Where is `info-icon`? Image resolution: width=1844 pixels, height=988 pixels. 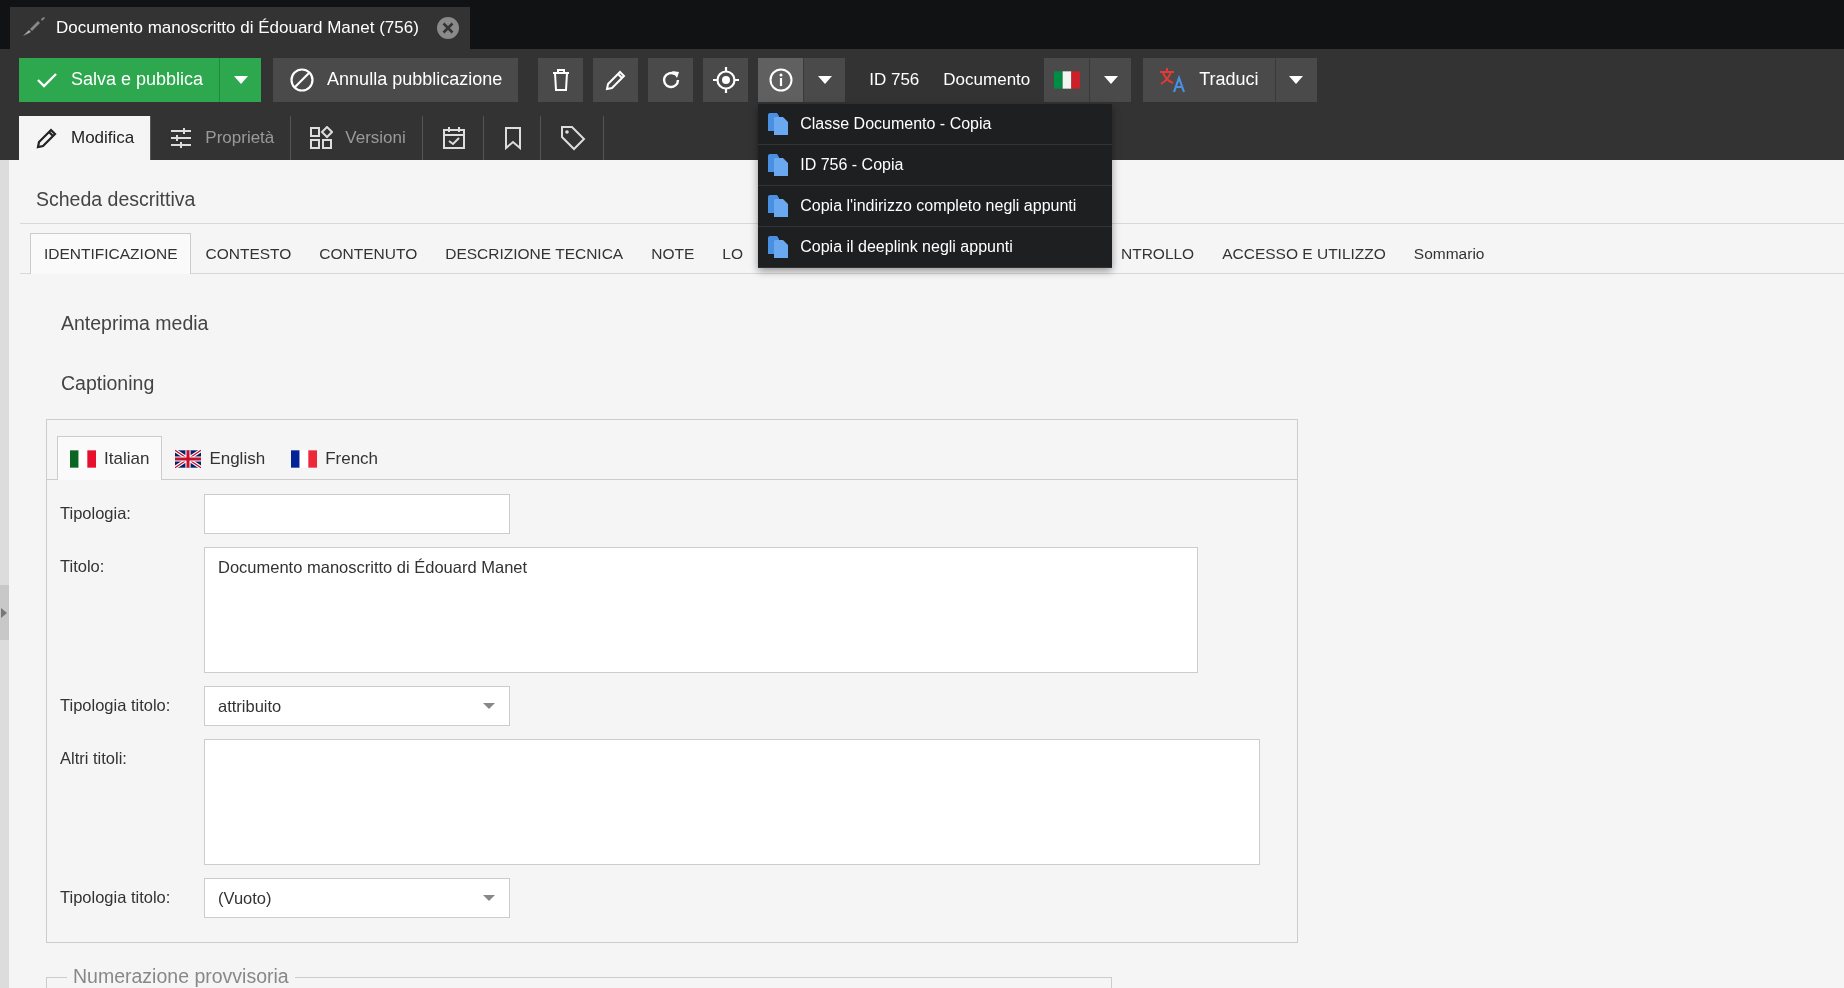
info-icon is located at coordinates (780, 79).